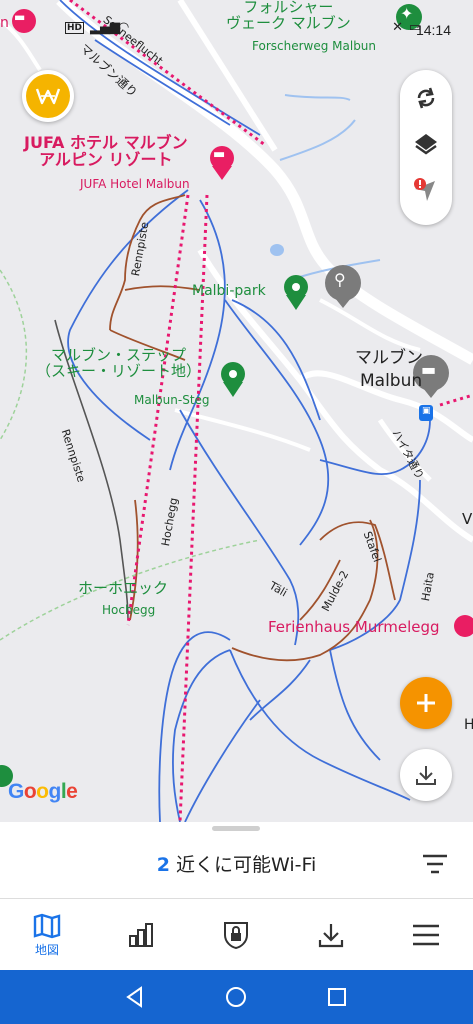  I want to click on nav-item-vpn, so click(236, 935).